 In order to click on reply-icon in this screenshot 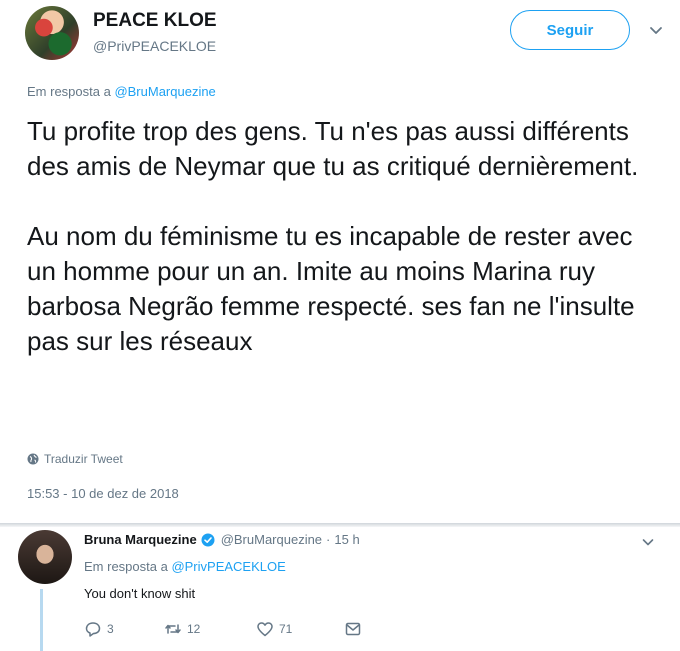, I will do `click(93, 629)`.